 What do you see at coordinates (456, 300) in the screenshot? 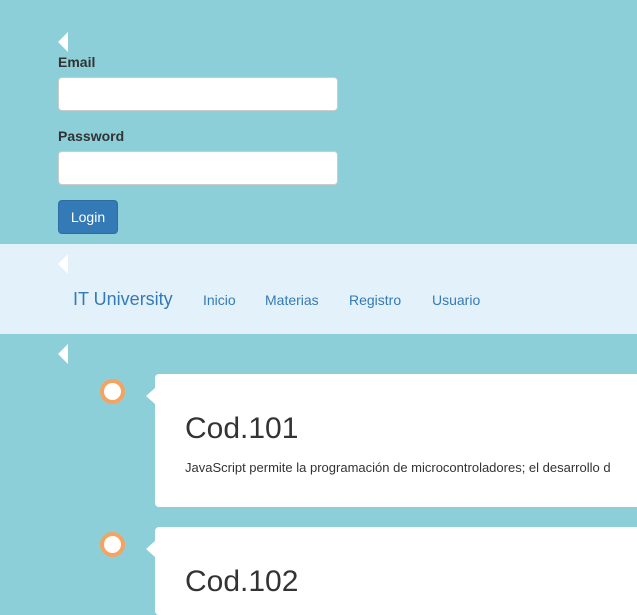
I see `nav-link-usuario: Usuario` at bounding box center [456, 300].